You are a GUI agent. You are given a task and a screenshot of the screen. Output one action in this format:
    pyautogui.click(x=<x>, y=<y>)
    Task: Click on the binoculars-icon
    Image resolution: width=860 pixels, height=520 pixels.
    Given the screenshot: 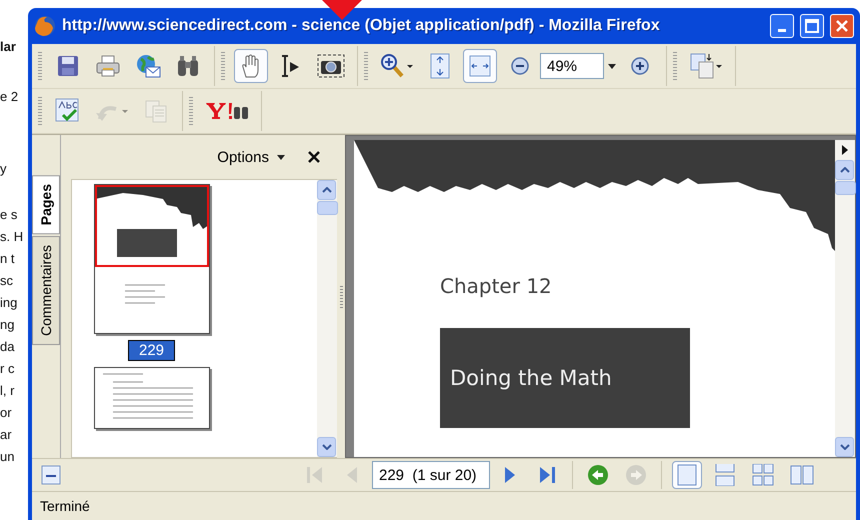 What is the action you would take?
    pyautogui.click(x=188, y=66)
    